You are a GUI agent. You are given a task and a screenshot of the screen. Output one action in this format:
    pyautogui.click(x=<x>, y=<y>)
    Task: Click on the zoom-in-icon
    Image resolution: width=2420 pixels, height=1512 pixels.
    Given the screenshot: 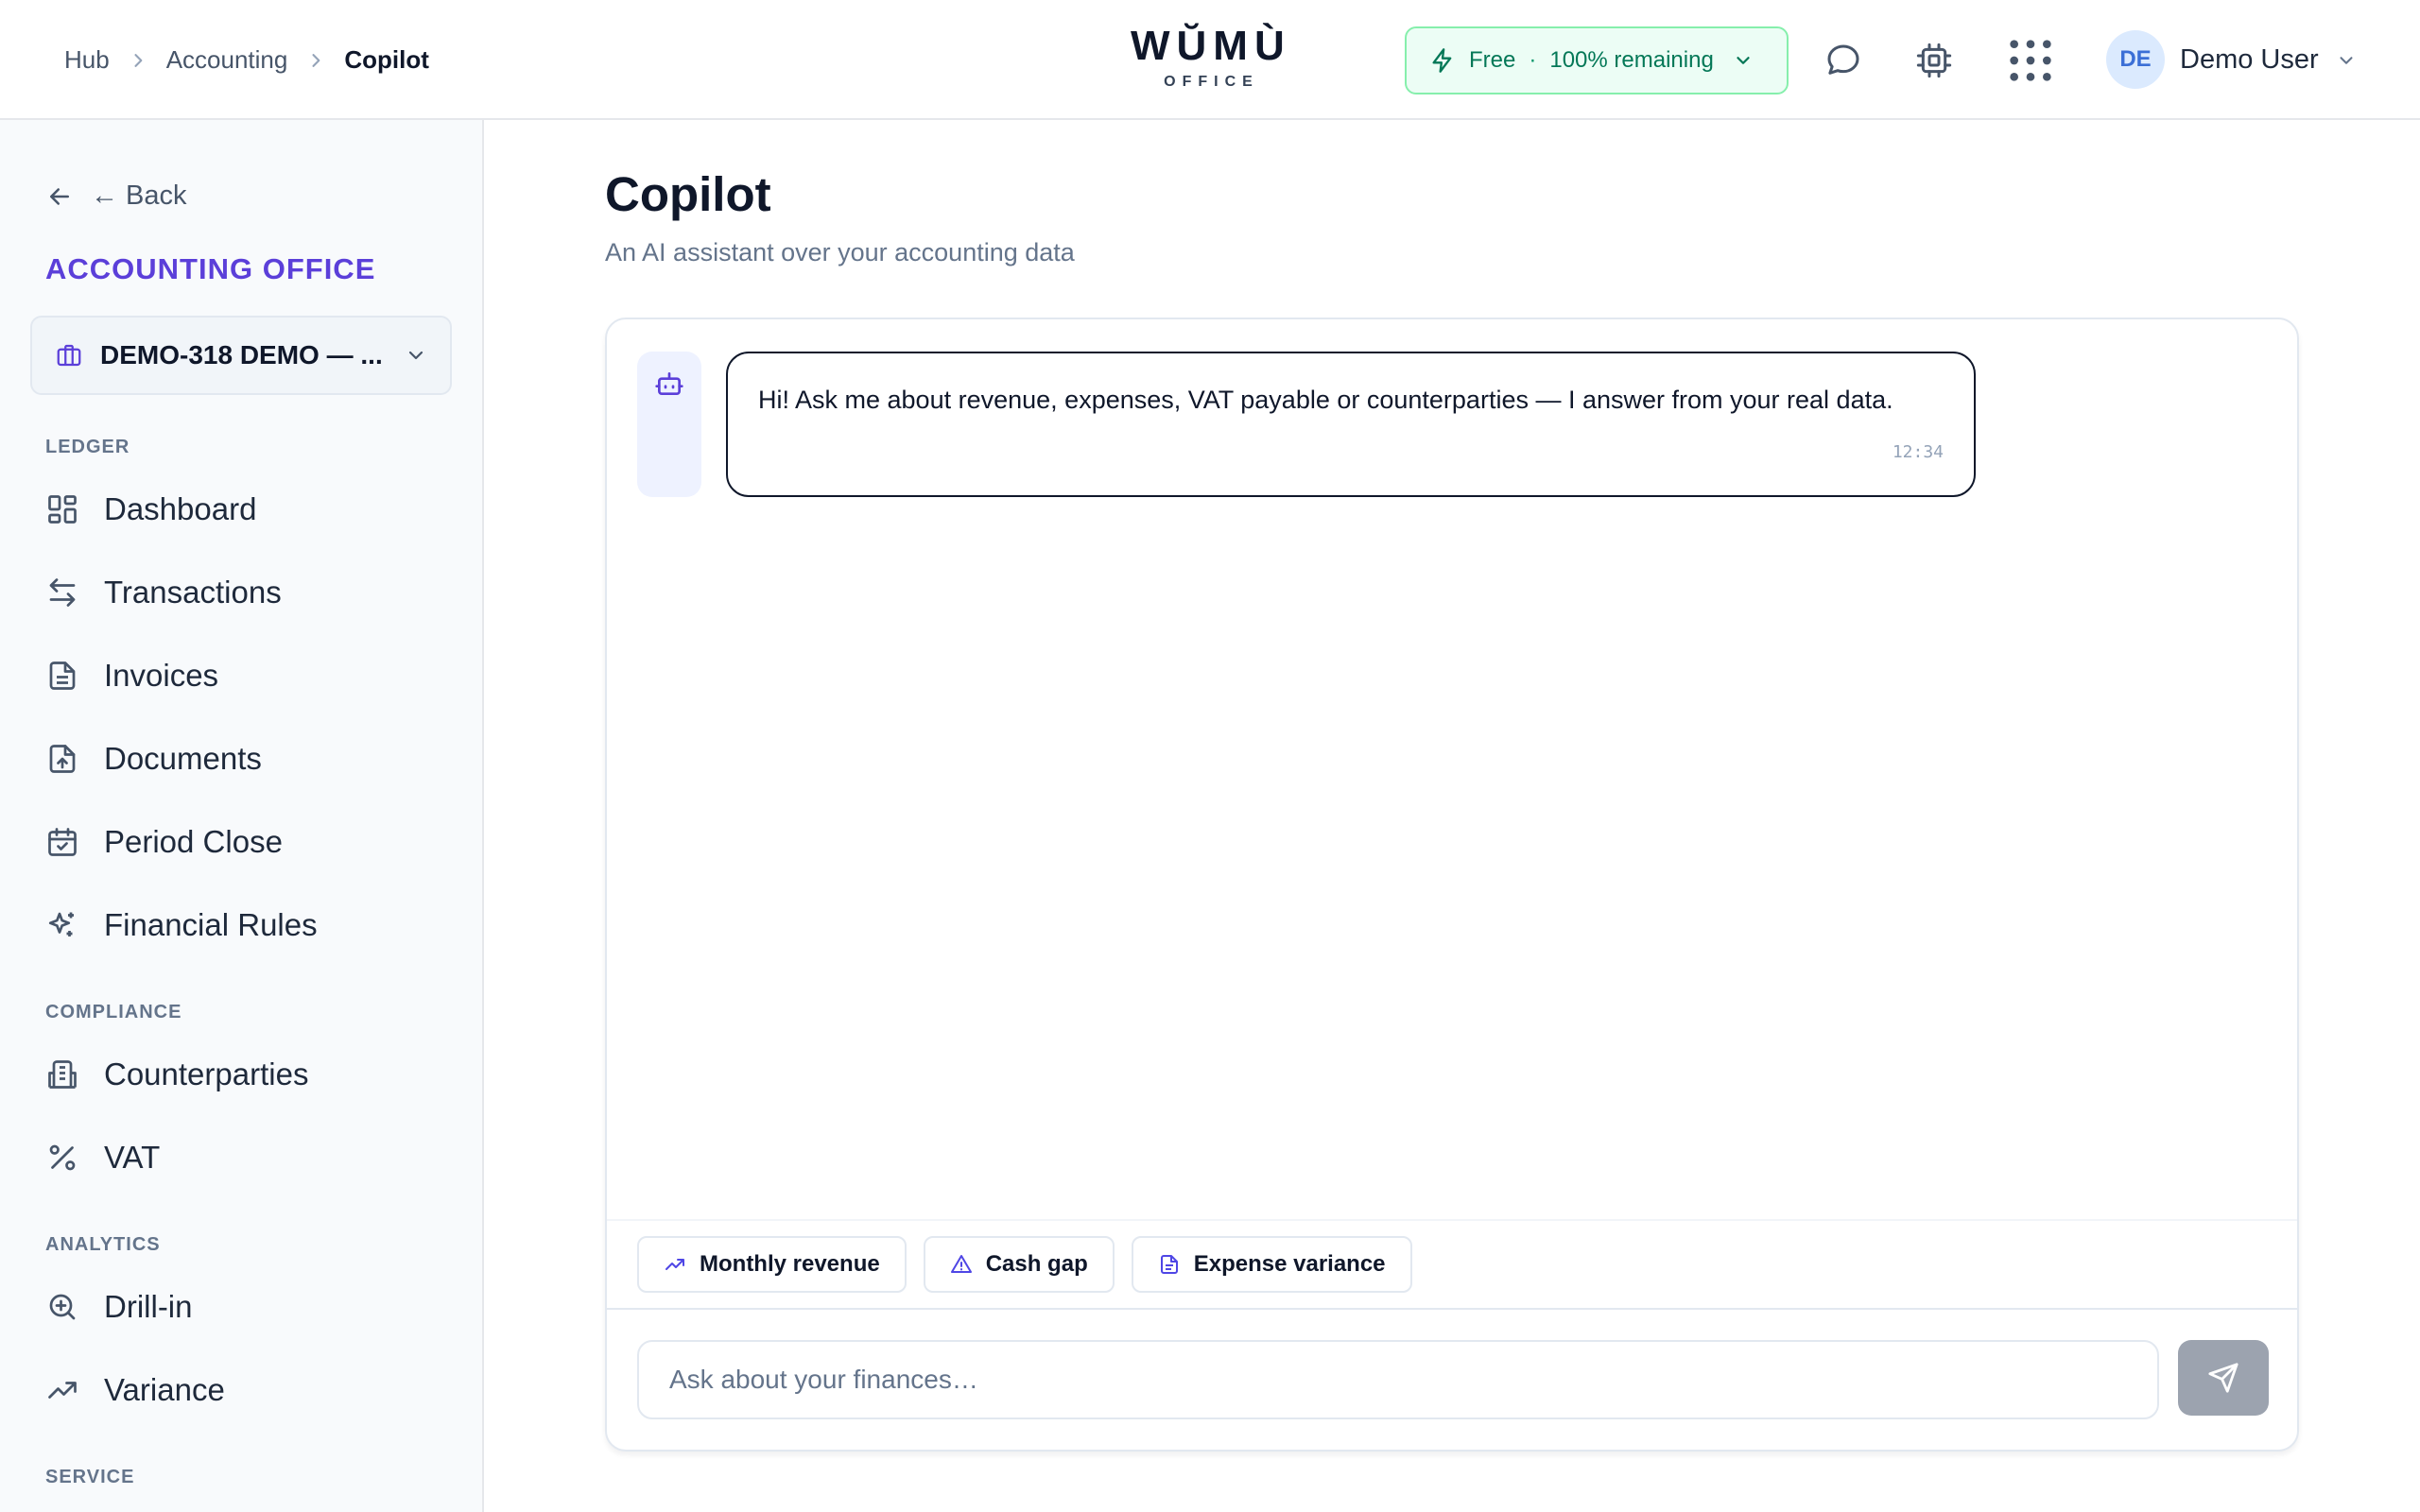 What is the action you would take?
    pyautogui.click(x=63, y=1307)
    